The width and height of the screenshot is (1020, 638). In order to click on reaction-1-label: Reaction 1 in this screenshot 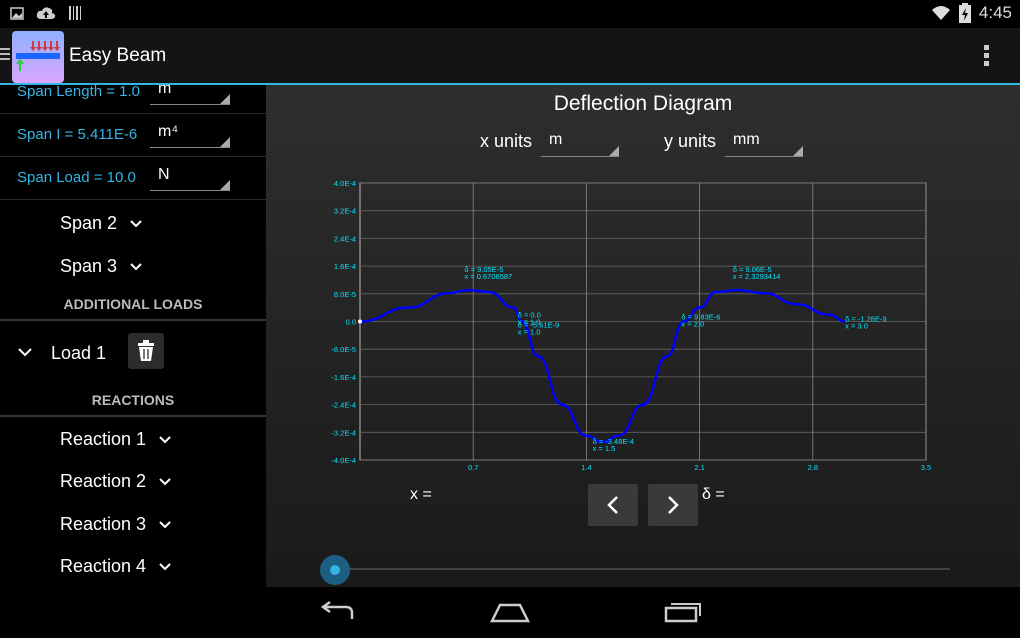, I will do `click(103, 439)`.